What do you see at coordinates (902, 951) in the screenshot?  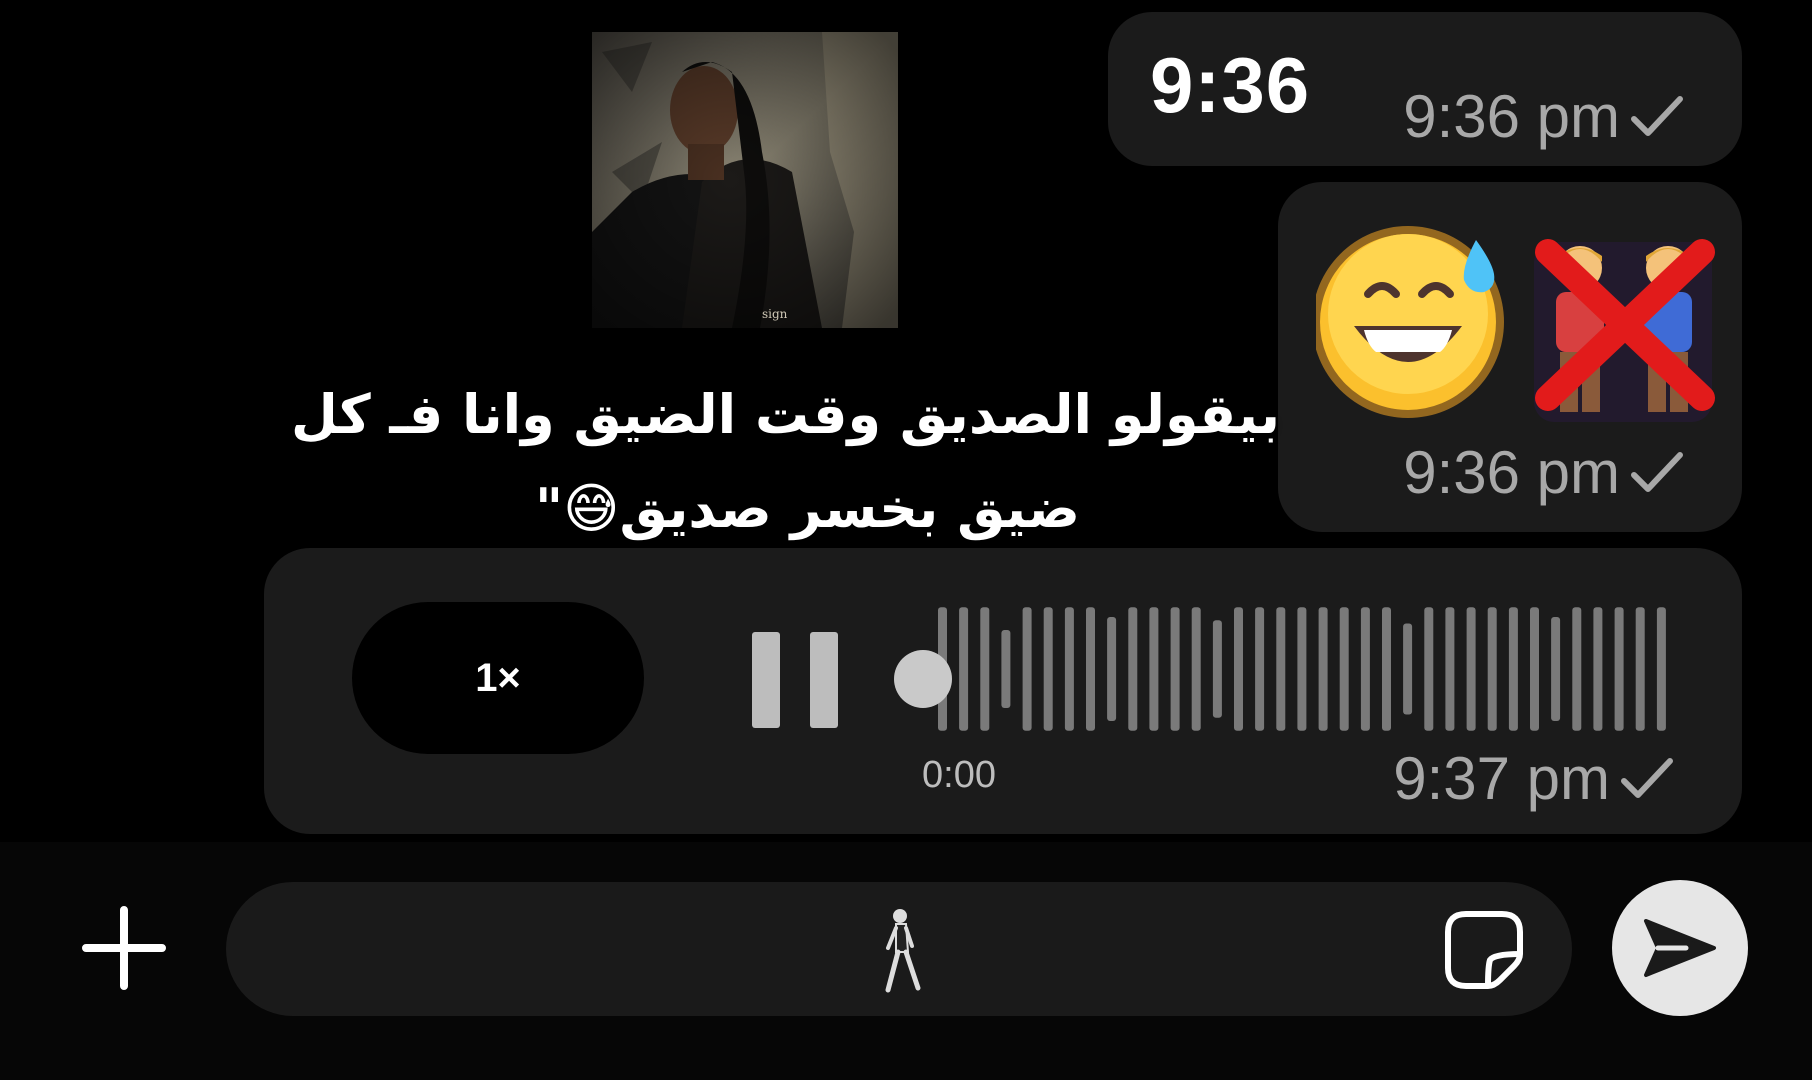 I see `walking-person-icon` at bounding box center [902, 951].